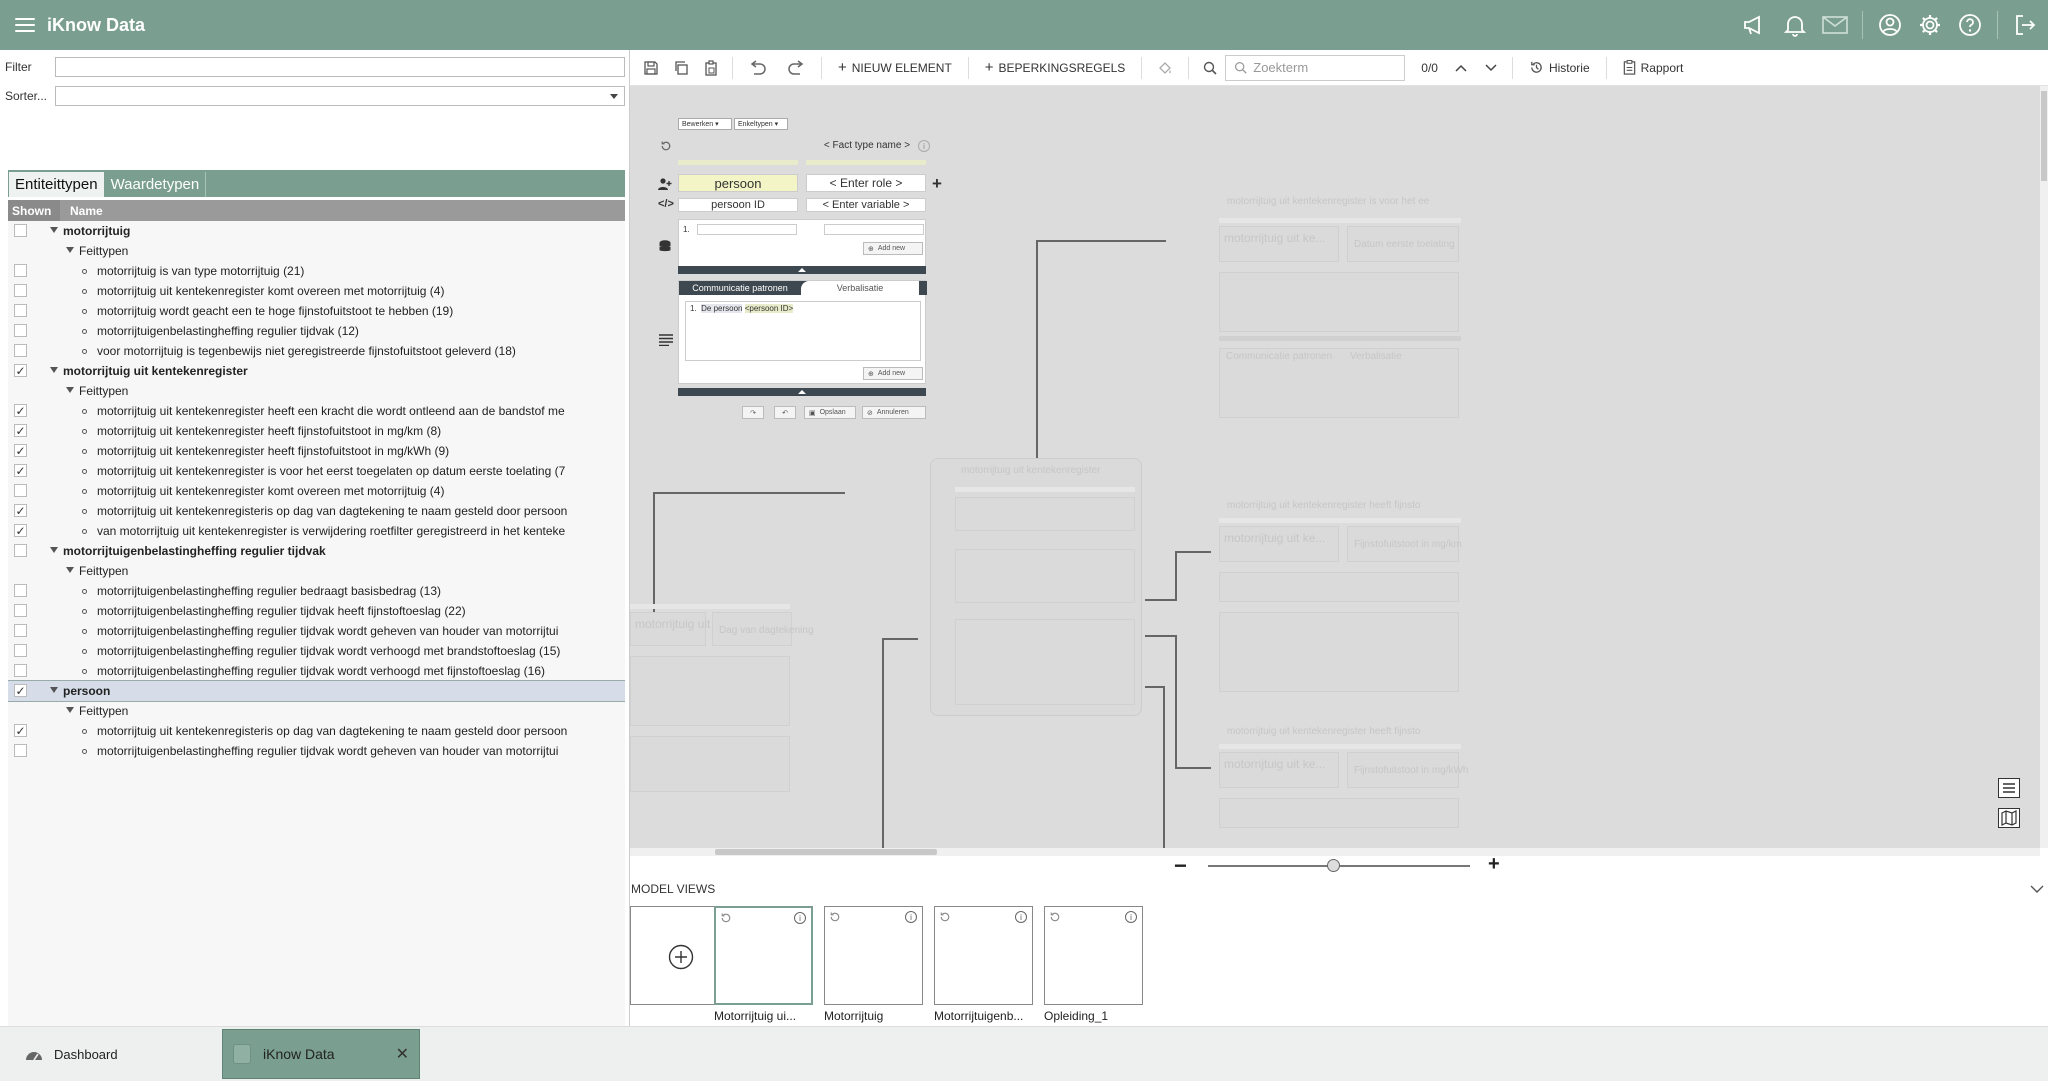 This screenshot has height=1081, width=2048. Describe the element at coordinates (340, 67) in the screenshot. I see `filter-input` at that location.